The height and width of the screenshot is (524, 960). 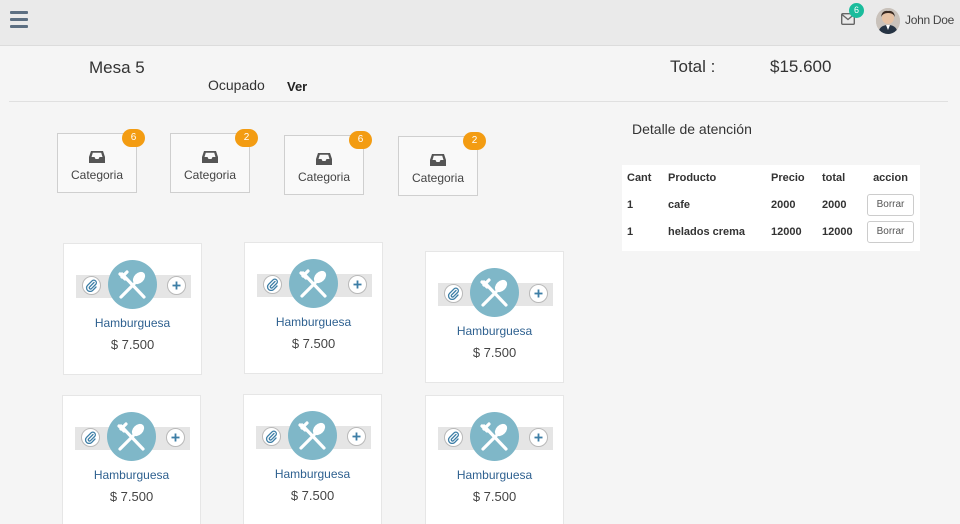 What do you see at coordinates (639, 178) in the screenshot?
I see `column-header: Cant` at bounding box center [639, 178].